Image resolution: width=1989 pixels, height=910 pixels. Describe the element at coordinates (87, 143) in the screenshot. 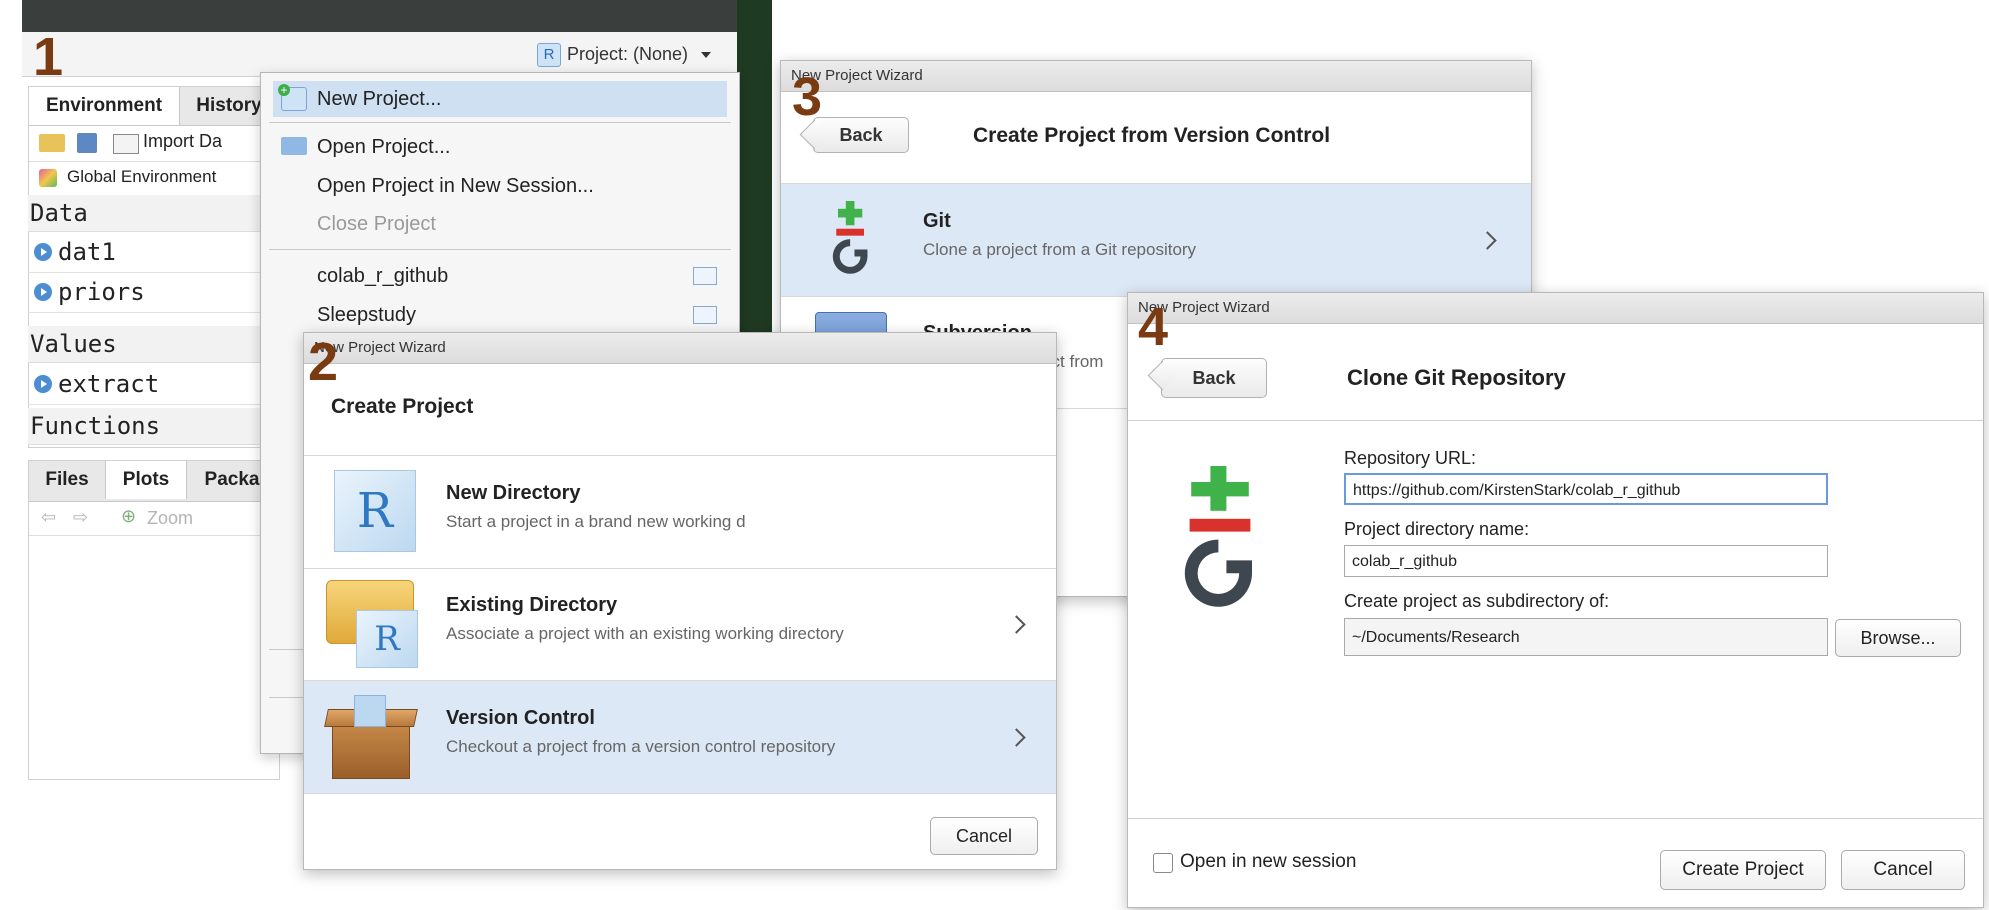

I see `save-workspace-icon` at that location.